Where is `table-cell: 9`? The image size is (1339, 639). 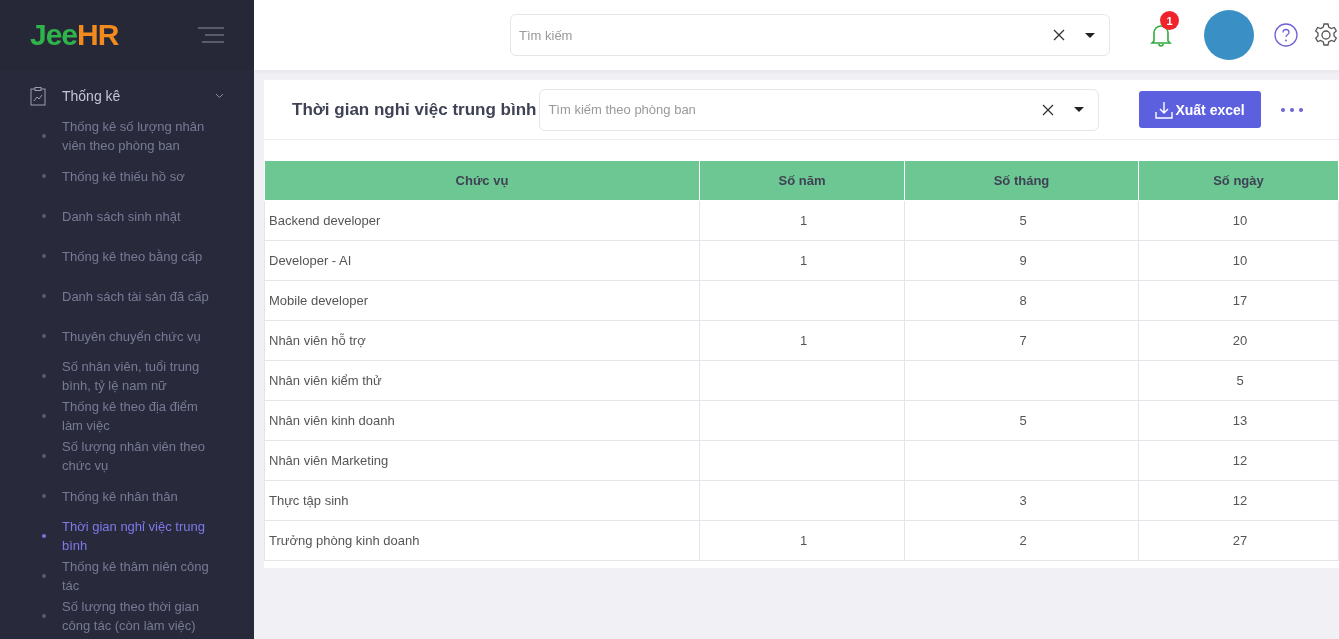
table-cell: 9 is located at coordinates (1021, 260).